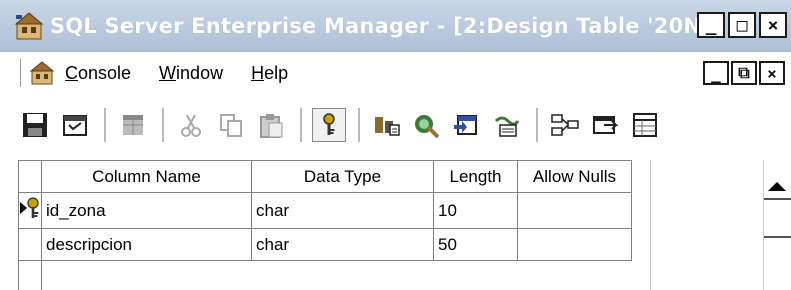 The height and width of the screenshot is (290, 791). I want to click on menu-window: Window, so click(191, 73).